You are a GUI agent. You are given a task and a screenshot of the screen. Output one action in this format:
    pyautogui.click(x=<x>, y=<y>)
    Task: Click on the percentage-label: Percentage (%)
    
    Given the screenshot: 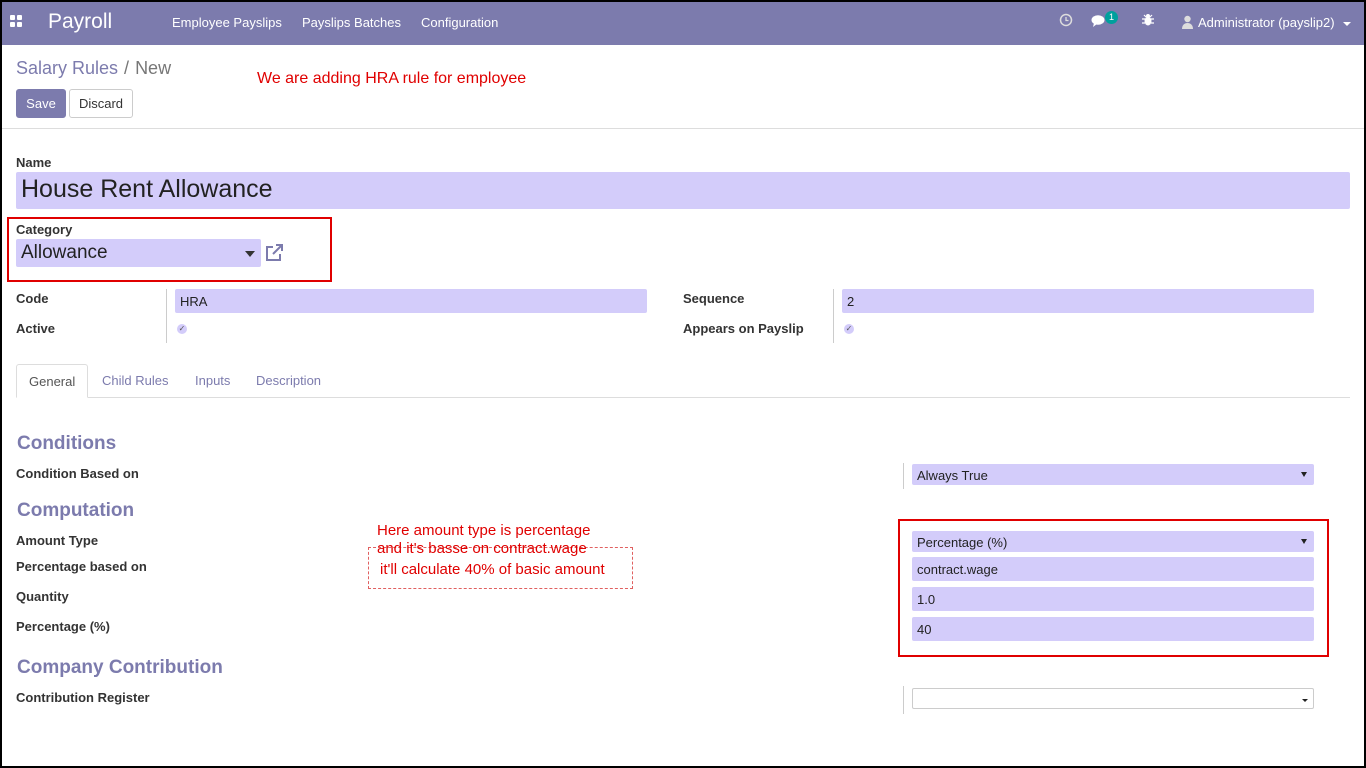 What is the action you would take?
    pyautogui.click(x=63, y=626)
    